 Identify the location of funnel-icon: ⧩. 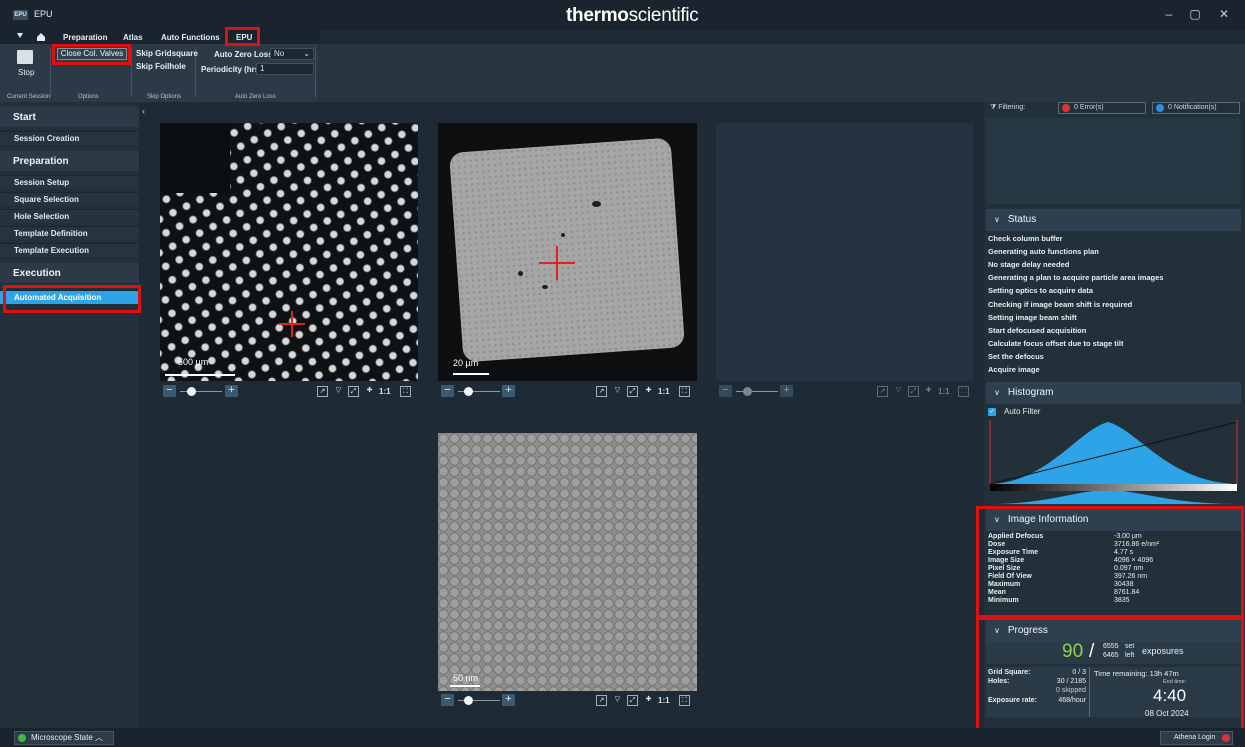
(994, 107).